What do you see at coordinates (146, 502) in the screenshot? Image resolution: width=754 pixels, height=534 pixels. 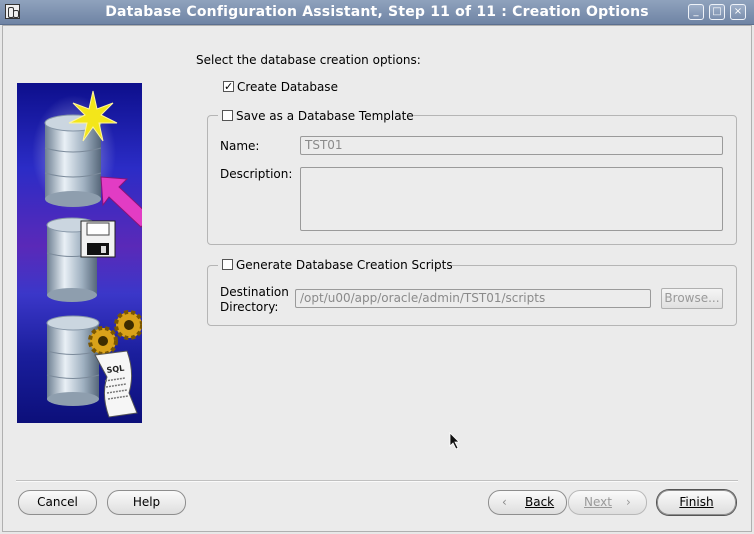 I see `help-button: Help` at bounding box center [146, 502].